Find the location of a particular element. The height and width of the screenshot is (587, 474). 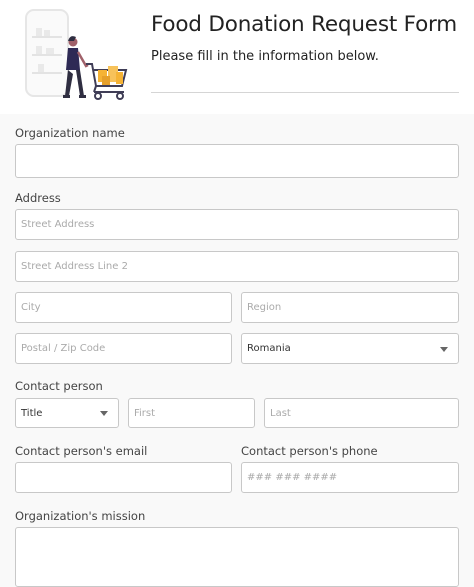

mission-textarea is located at coordinates (237, 557).